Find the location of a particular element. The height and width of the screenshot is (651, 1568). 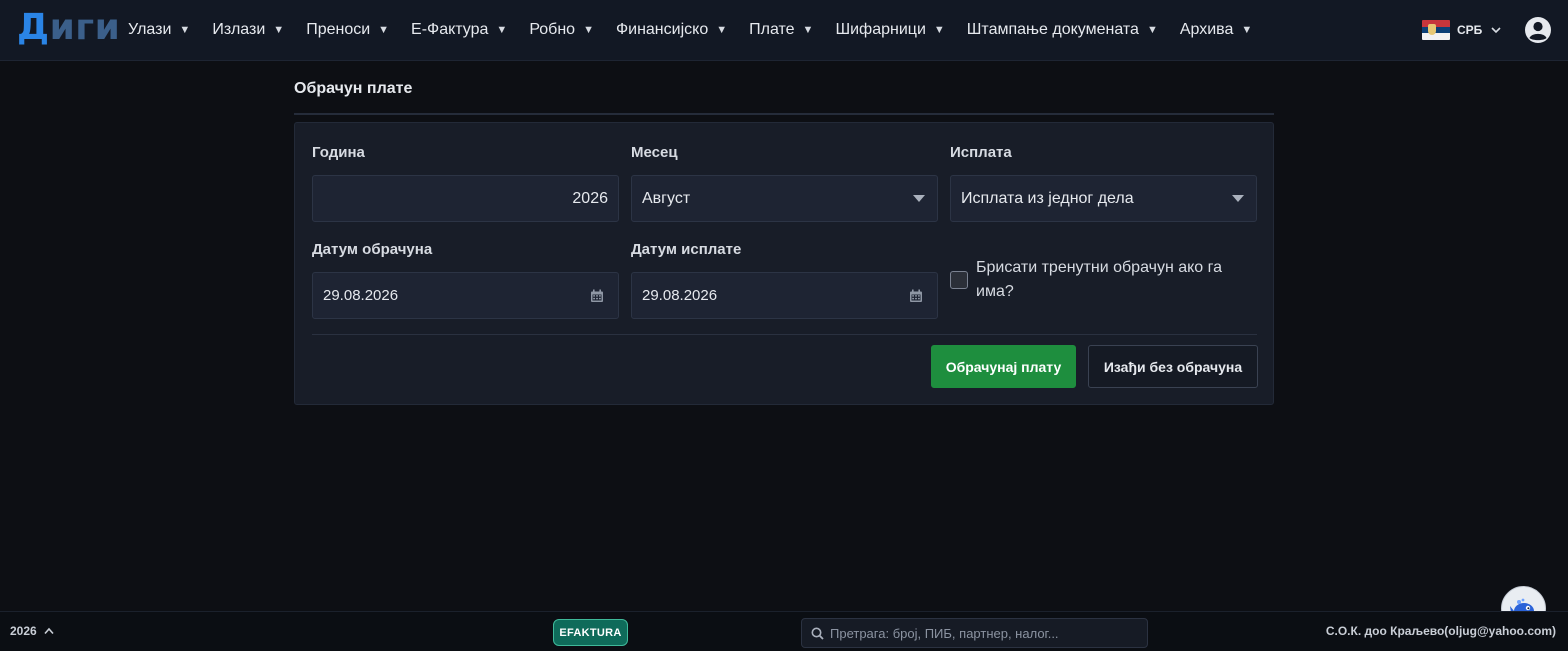

menu-item-sifarnici: Шифарници ▼ is located at coordinates (889, 30).